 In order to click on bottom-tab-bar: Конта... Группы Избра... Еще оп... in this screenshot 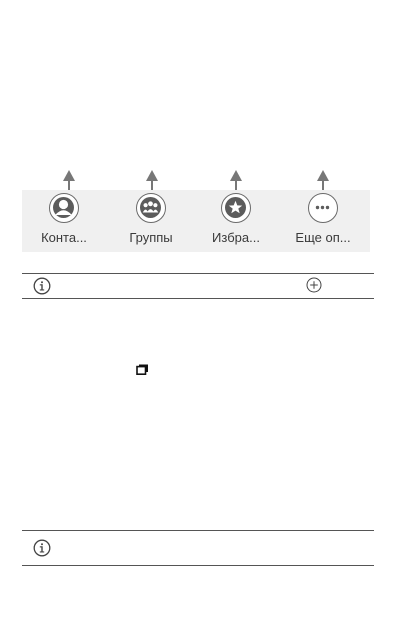, I will do `click(196, 221)`.